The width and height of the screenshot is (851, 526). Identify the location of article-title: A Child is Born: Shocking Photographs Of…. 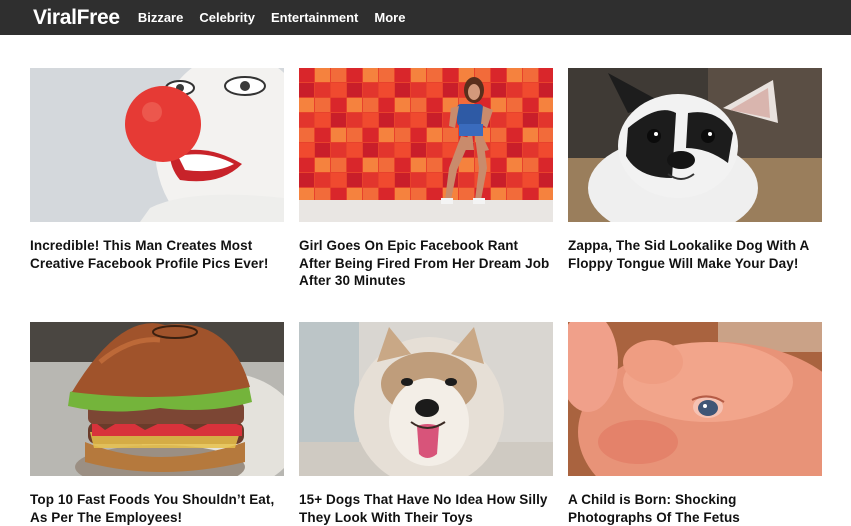
(695, 508).